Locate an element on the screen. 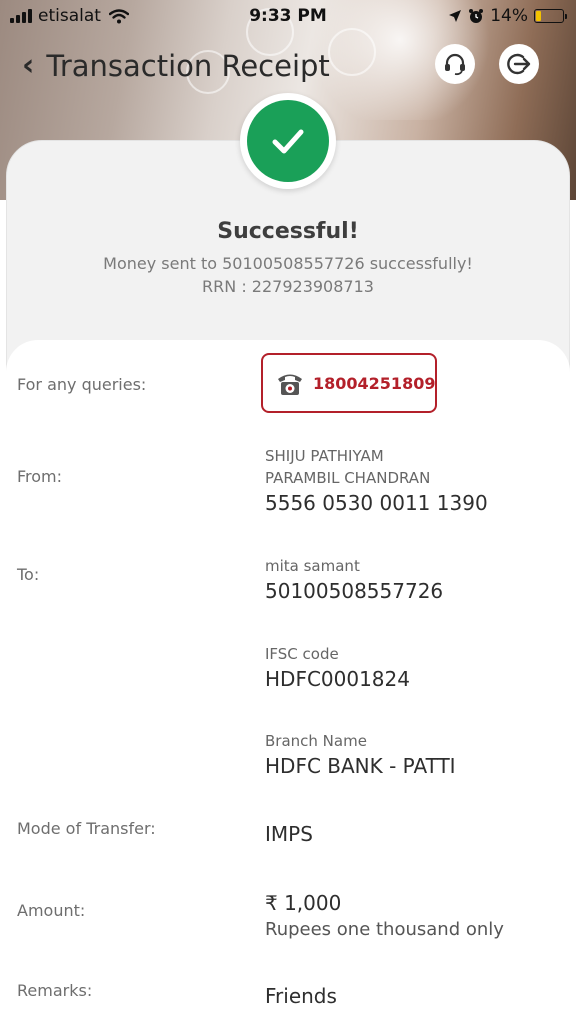  amount-value: ₹ 1,000 is located at coordinates (303, 903).